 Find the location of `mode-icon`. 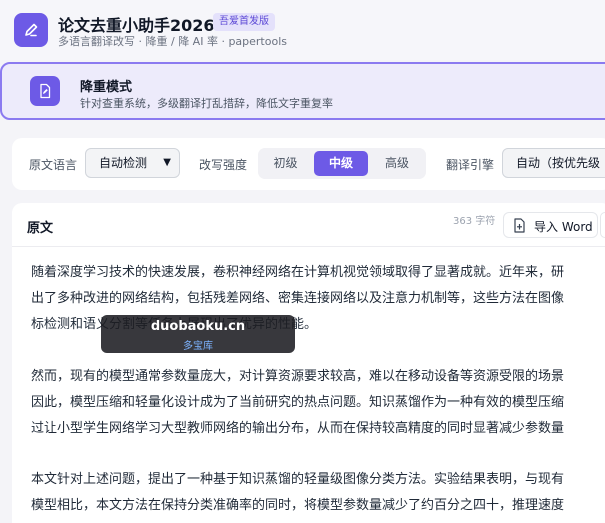

mode-icon is located at coordinates (45, 91).